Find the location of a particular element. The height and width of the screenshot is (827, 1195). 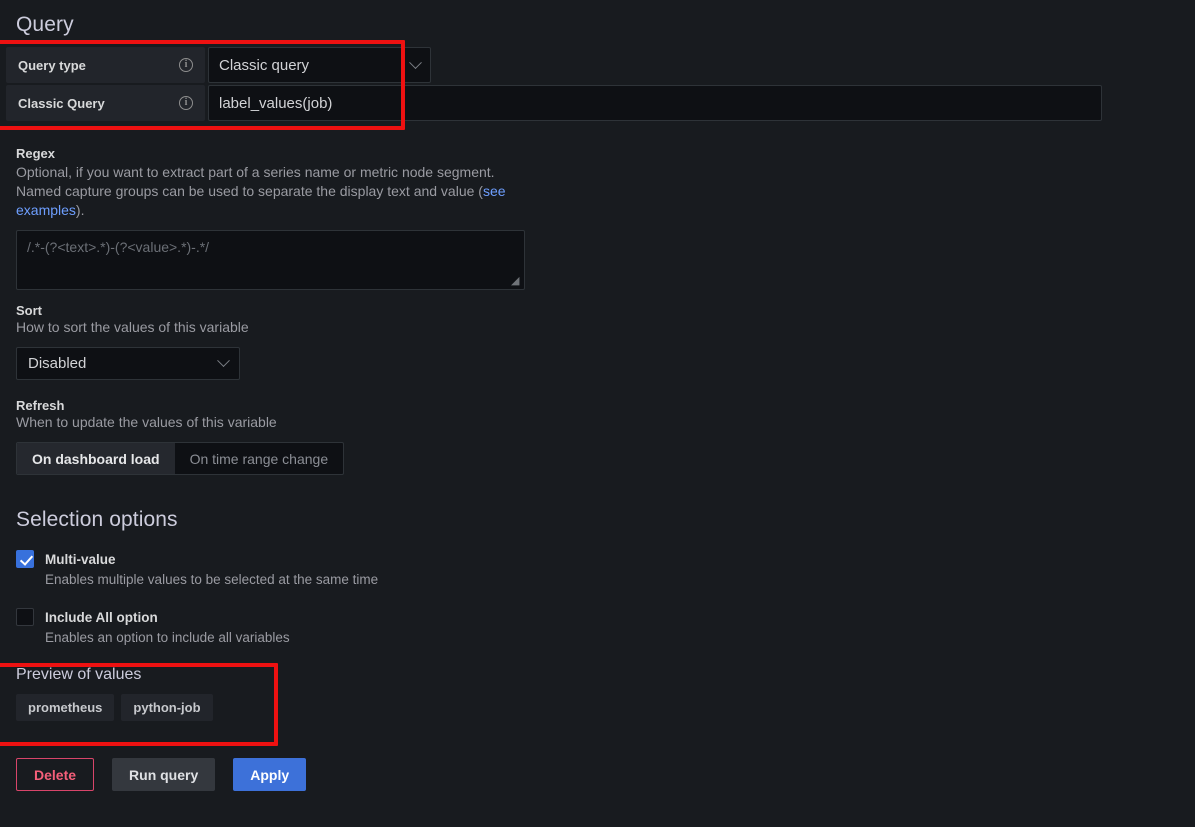

include-all-checkbox is located at coordinates (25, 617).